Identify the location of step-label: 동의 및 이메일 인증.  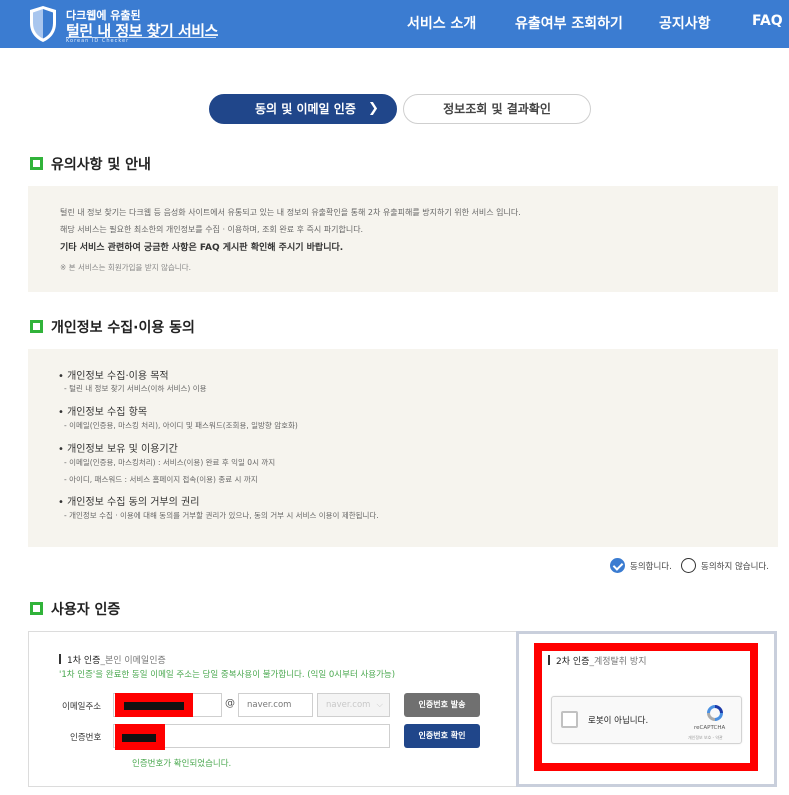
(305, 109).